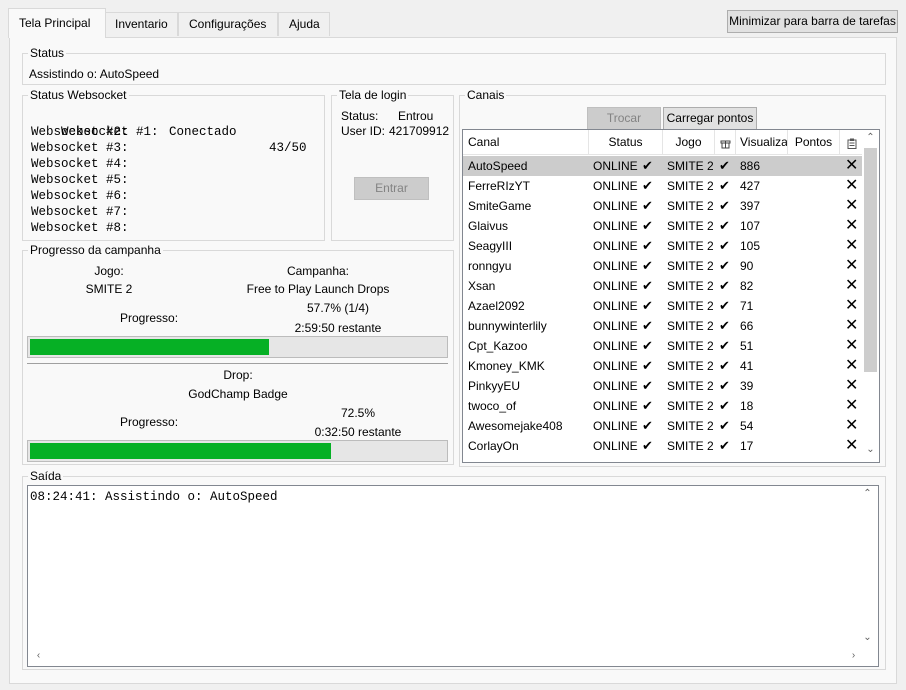 Image resolution: width=906 pixels, height=690 pixels. What do you see at coordinates (710, 118) in the screenshot?
I see `load-points-button: Carregar pontos` at bounding box center [710, 118].